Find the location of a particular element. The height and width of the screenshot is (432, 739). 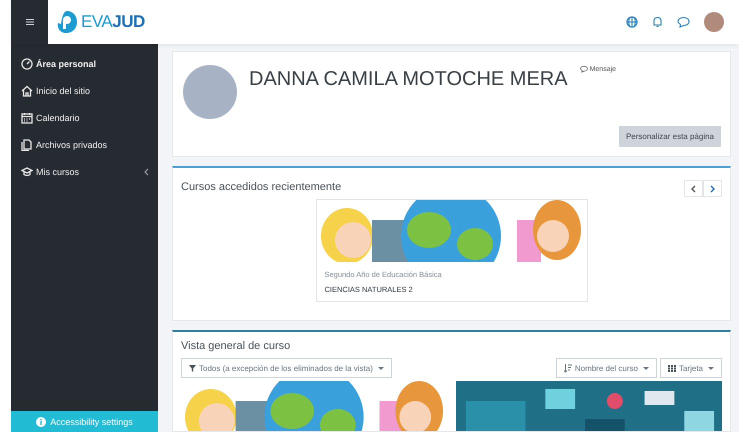

globe-icon is located at coordinates (632, 22).